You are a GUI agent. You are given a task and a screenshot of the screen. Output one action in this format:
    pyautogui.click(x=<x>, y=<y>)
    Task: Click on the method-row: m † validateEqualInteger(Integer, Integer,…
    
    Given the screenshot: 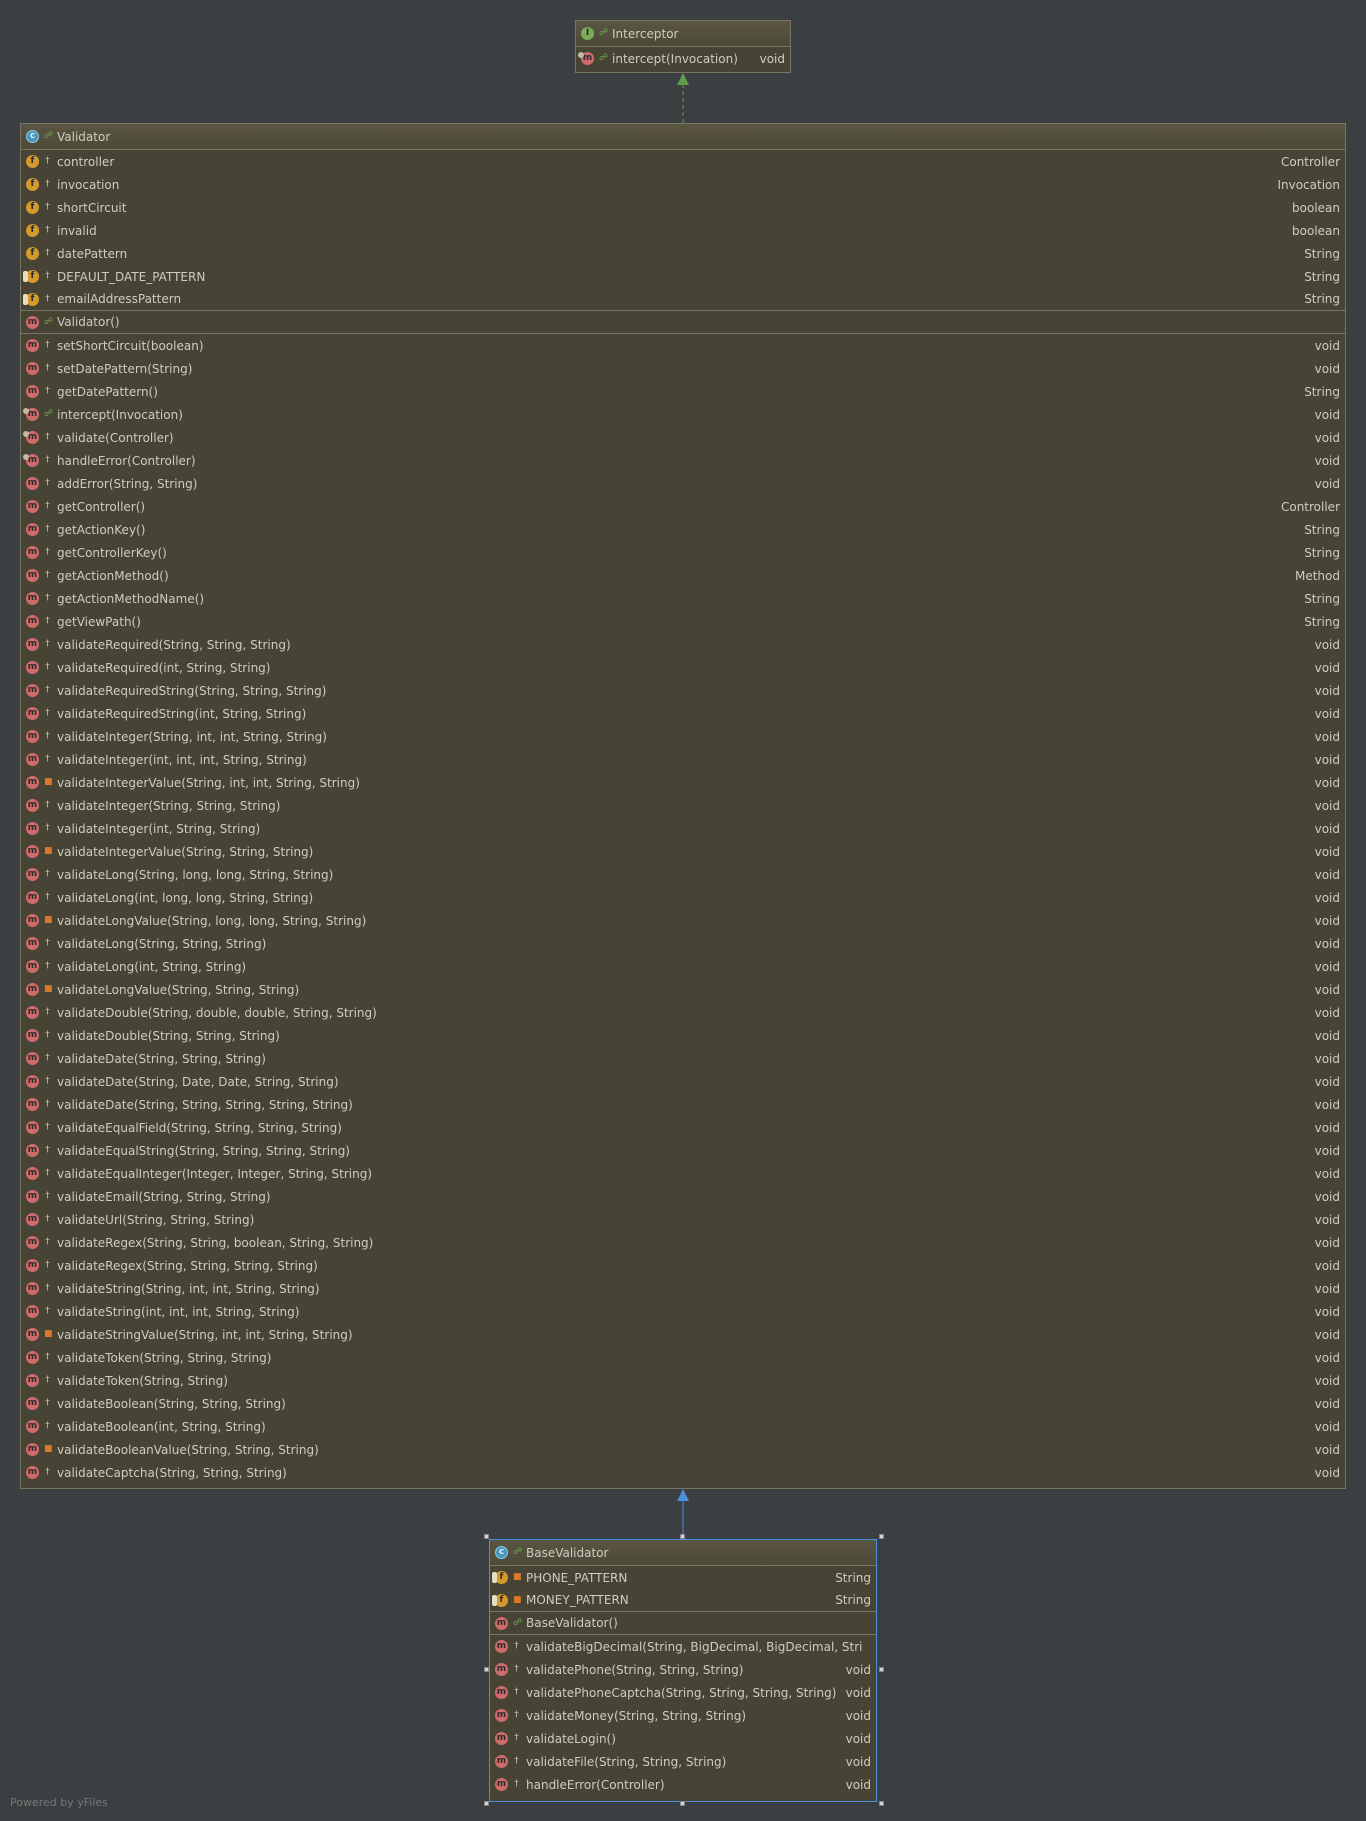 What is the action you would take?
    pyautogui.click(x=683, y=1173)
    